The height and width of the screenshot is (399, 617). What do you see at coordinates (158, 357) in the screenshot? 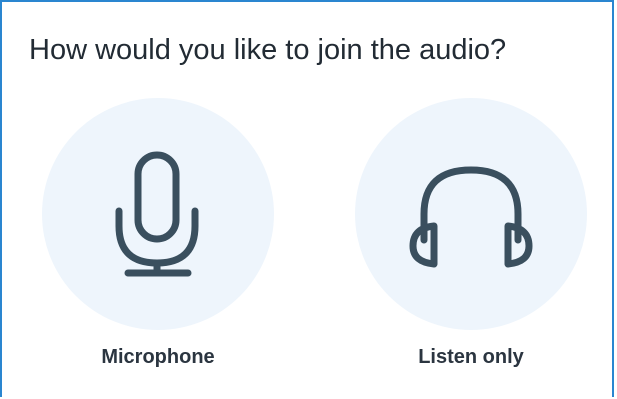
I see `microphone-option-label: Microphone` at bounding box center [158, 357].